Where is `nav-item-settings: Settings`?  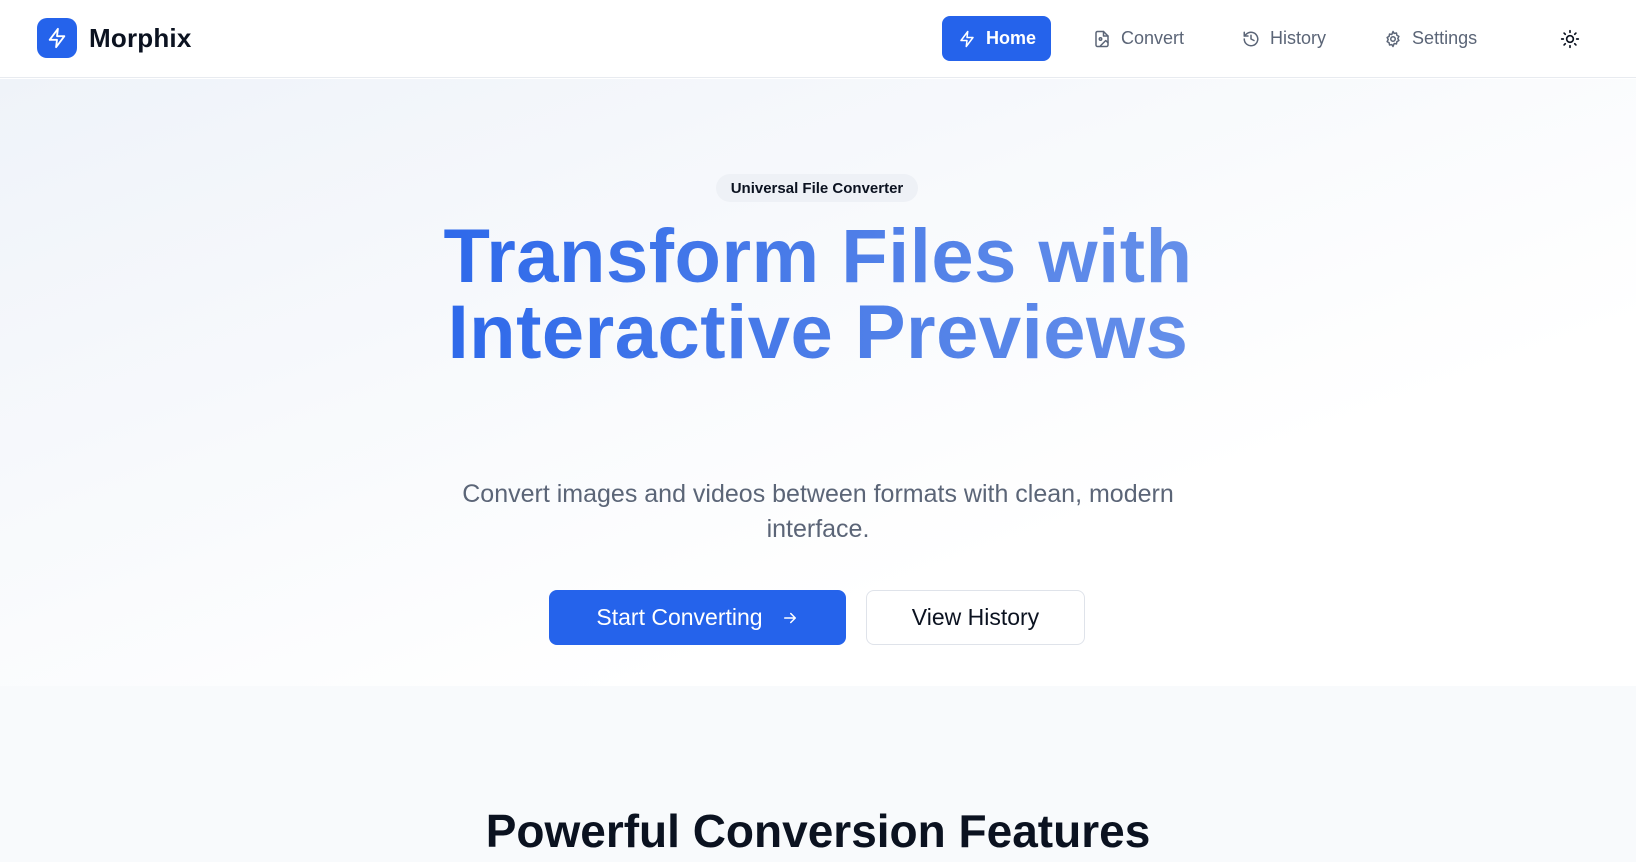
nav-item-settings: Settings is located at coordinates (1430, 38).